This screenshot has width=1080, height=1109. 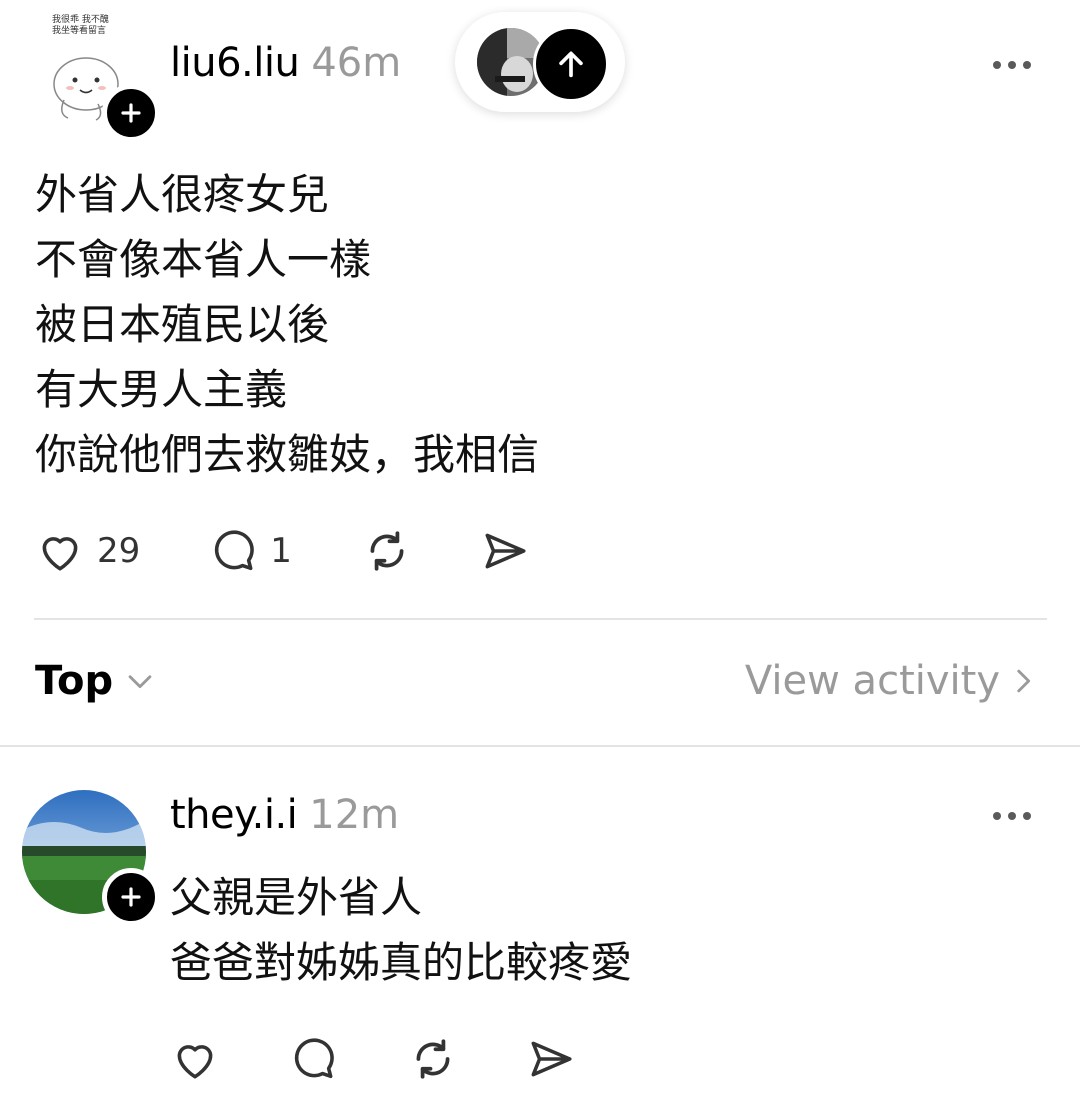 I want to click on reply-time: 12m, so click(x=354, y=815).